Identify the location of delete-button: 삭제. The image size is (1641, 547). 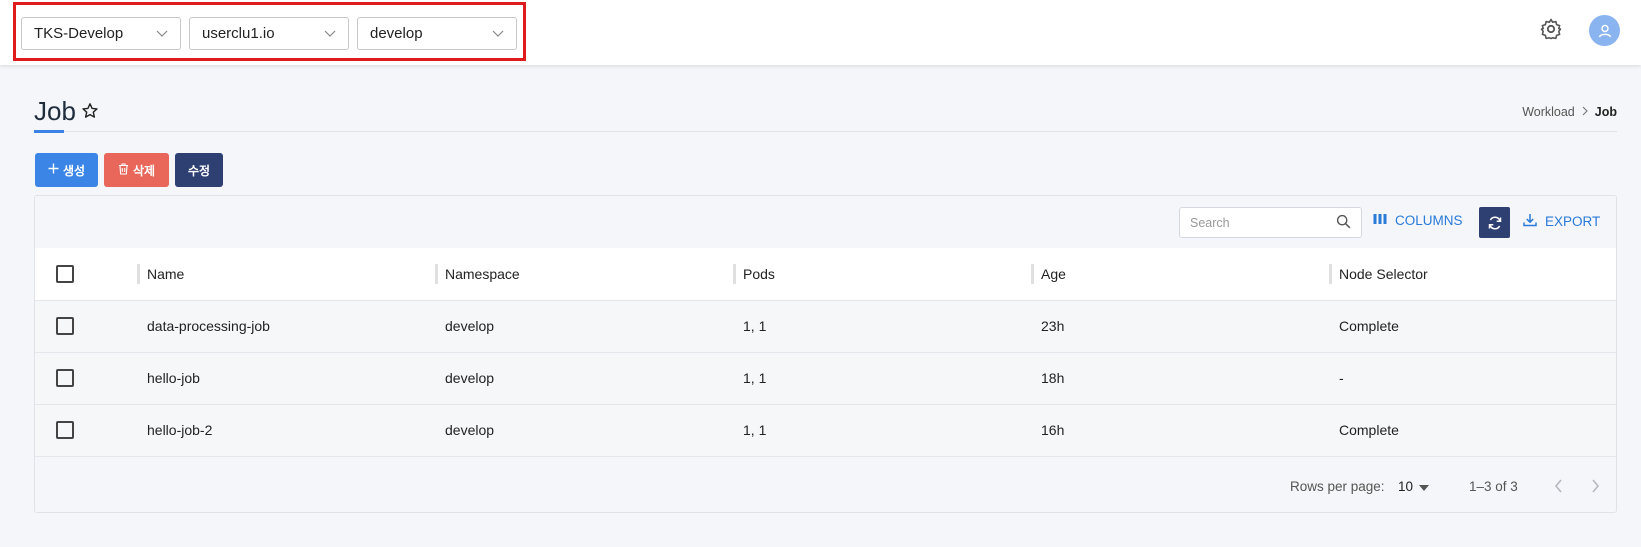
(136, 170).